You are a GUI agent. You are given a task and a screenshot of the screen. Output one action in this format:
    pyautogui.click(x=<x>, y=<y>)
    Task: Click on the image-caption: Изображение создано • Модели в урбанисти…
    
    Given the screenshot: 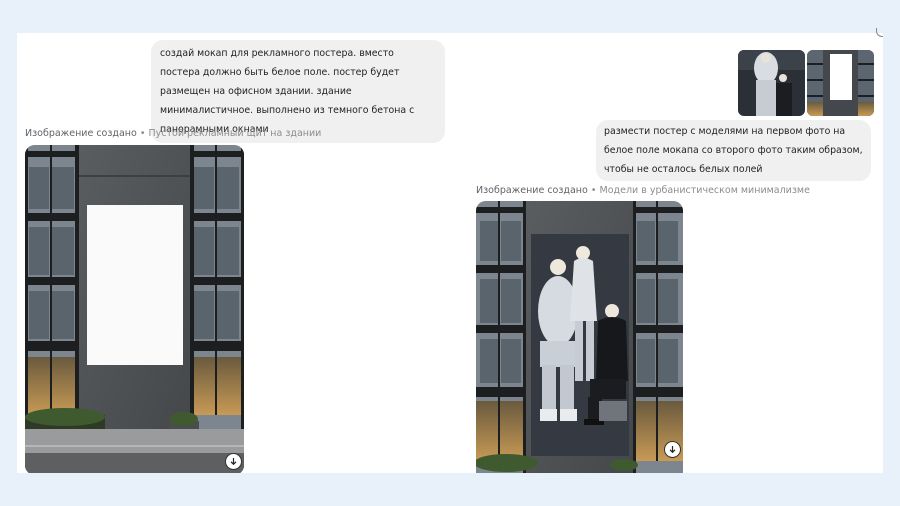 What is the action you would take?
    pyautogui.click(x=643, y=190)
    